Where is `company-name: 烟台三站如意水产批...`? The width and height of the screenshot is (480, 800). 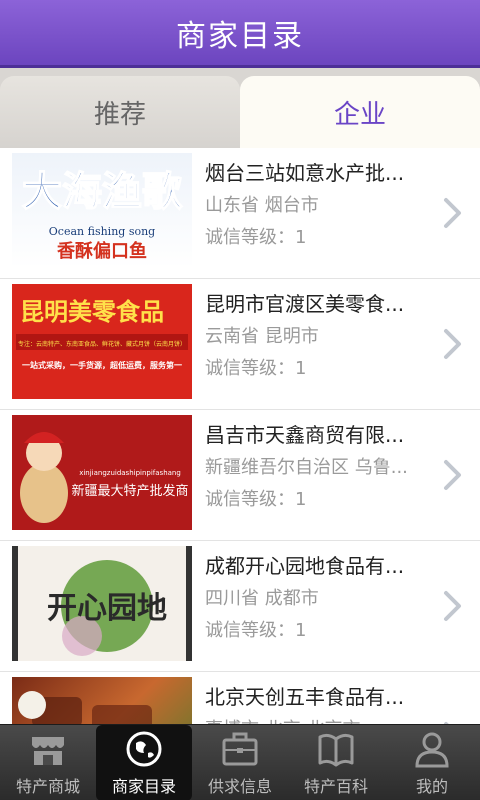 company-name: 烟台三站如意水产批... is located at coordinates (305, 173).